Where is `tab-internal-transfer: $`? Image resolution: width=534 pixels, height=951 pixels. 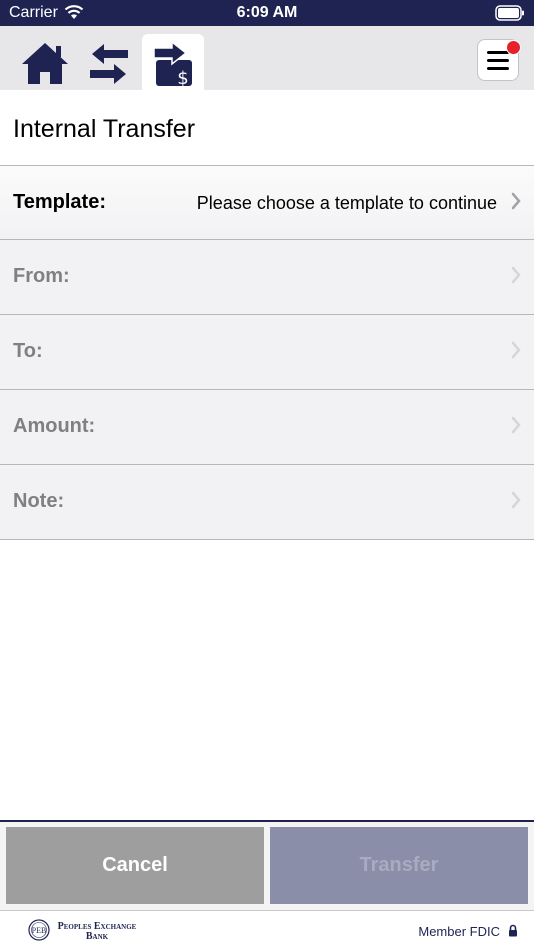 tab-internal-transfer: $ is located at coordinates (173, 62).